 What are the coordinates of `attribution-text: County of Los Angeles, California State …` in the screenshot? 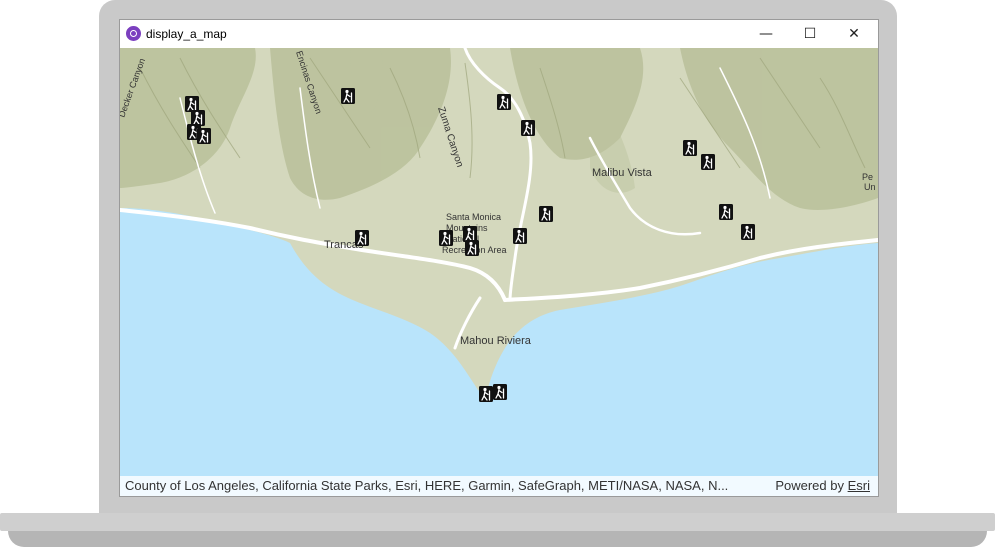 It's located at (427, 485).